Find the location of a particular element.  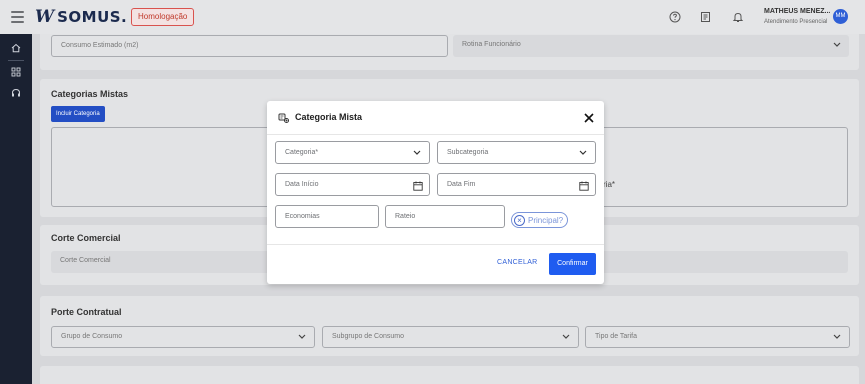

modal-header: Categoria Mista is located at coordinates (435, 118).